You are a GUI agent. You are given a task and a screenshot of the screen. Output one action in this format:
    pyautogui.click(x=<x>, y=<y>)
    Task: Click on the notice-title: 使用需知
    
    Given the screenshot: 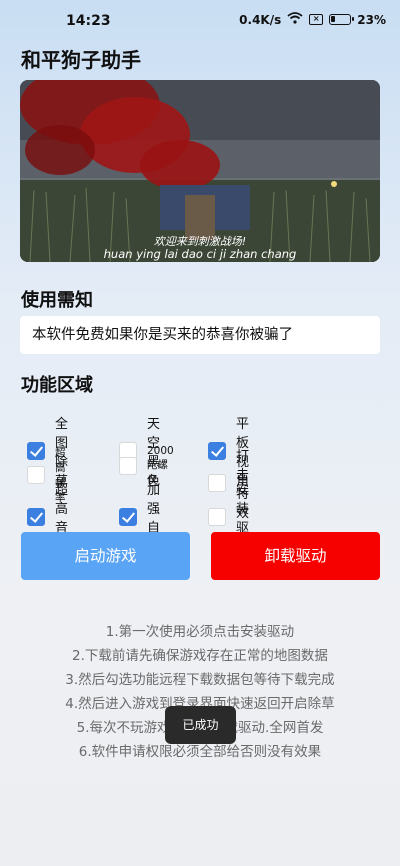 What is the action you would take?
    pyautogui.click(x=57, y=300)
    